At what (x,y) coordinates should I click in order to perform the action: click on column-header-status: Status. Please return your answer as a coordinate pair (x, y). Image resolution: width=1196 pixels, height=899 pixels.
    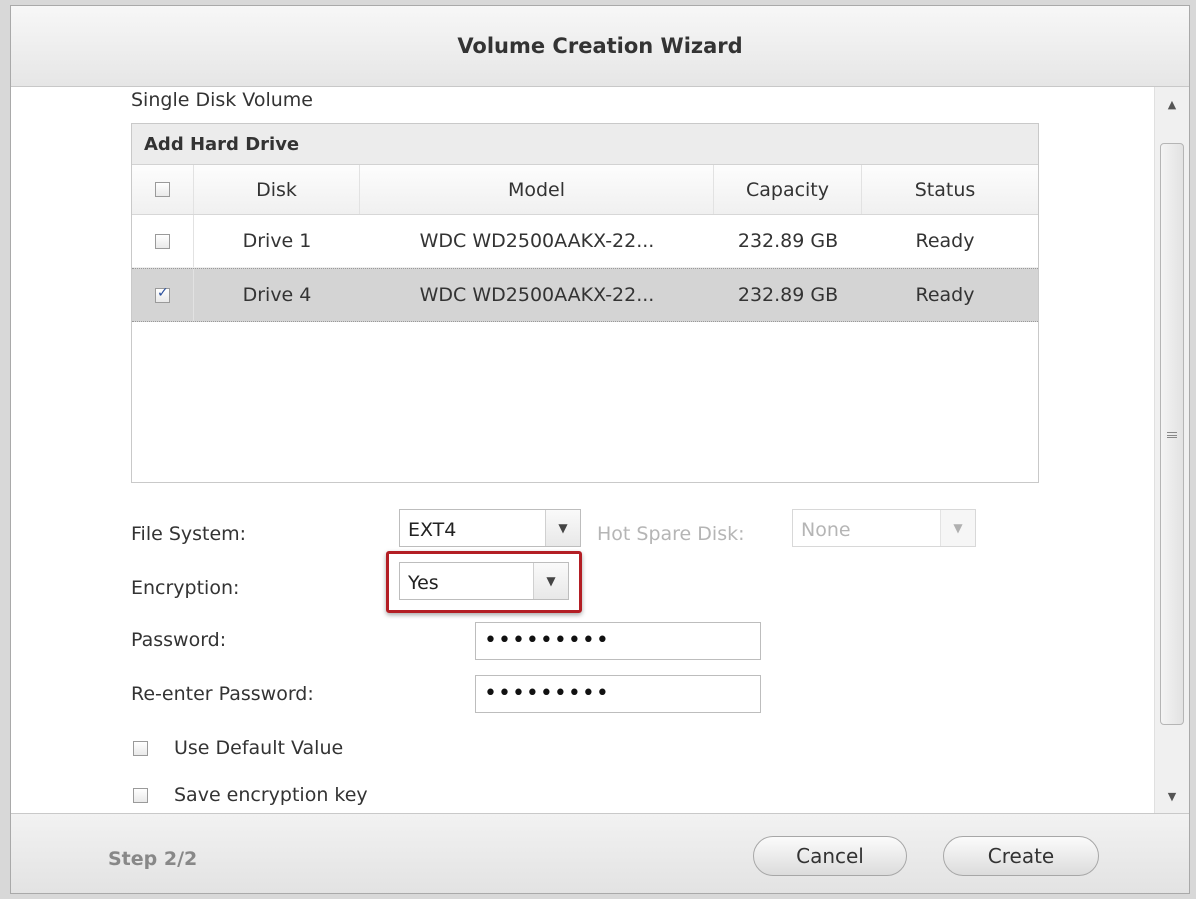
    Looking at the image, I should click on (945, 189).